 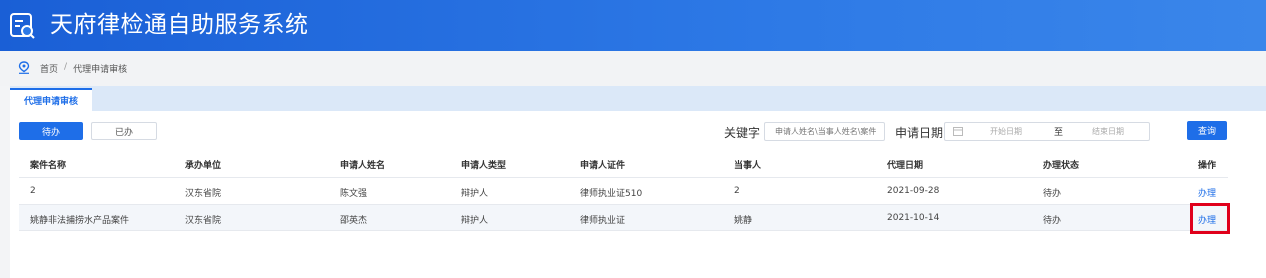 I want to click on breadcrumb-home: 首页, so click(x=49, y=68).